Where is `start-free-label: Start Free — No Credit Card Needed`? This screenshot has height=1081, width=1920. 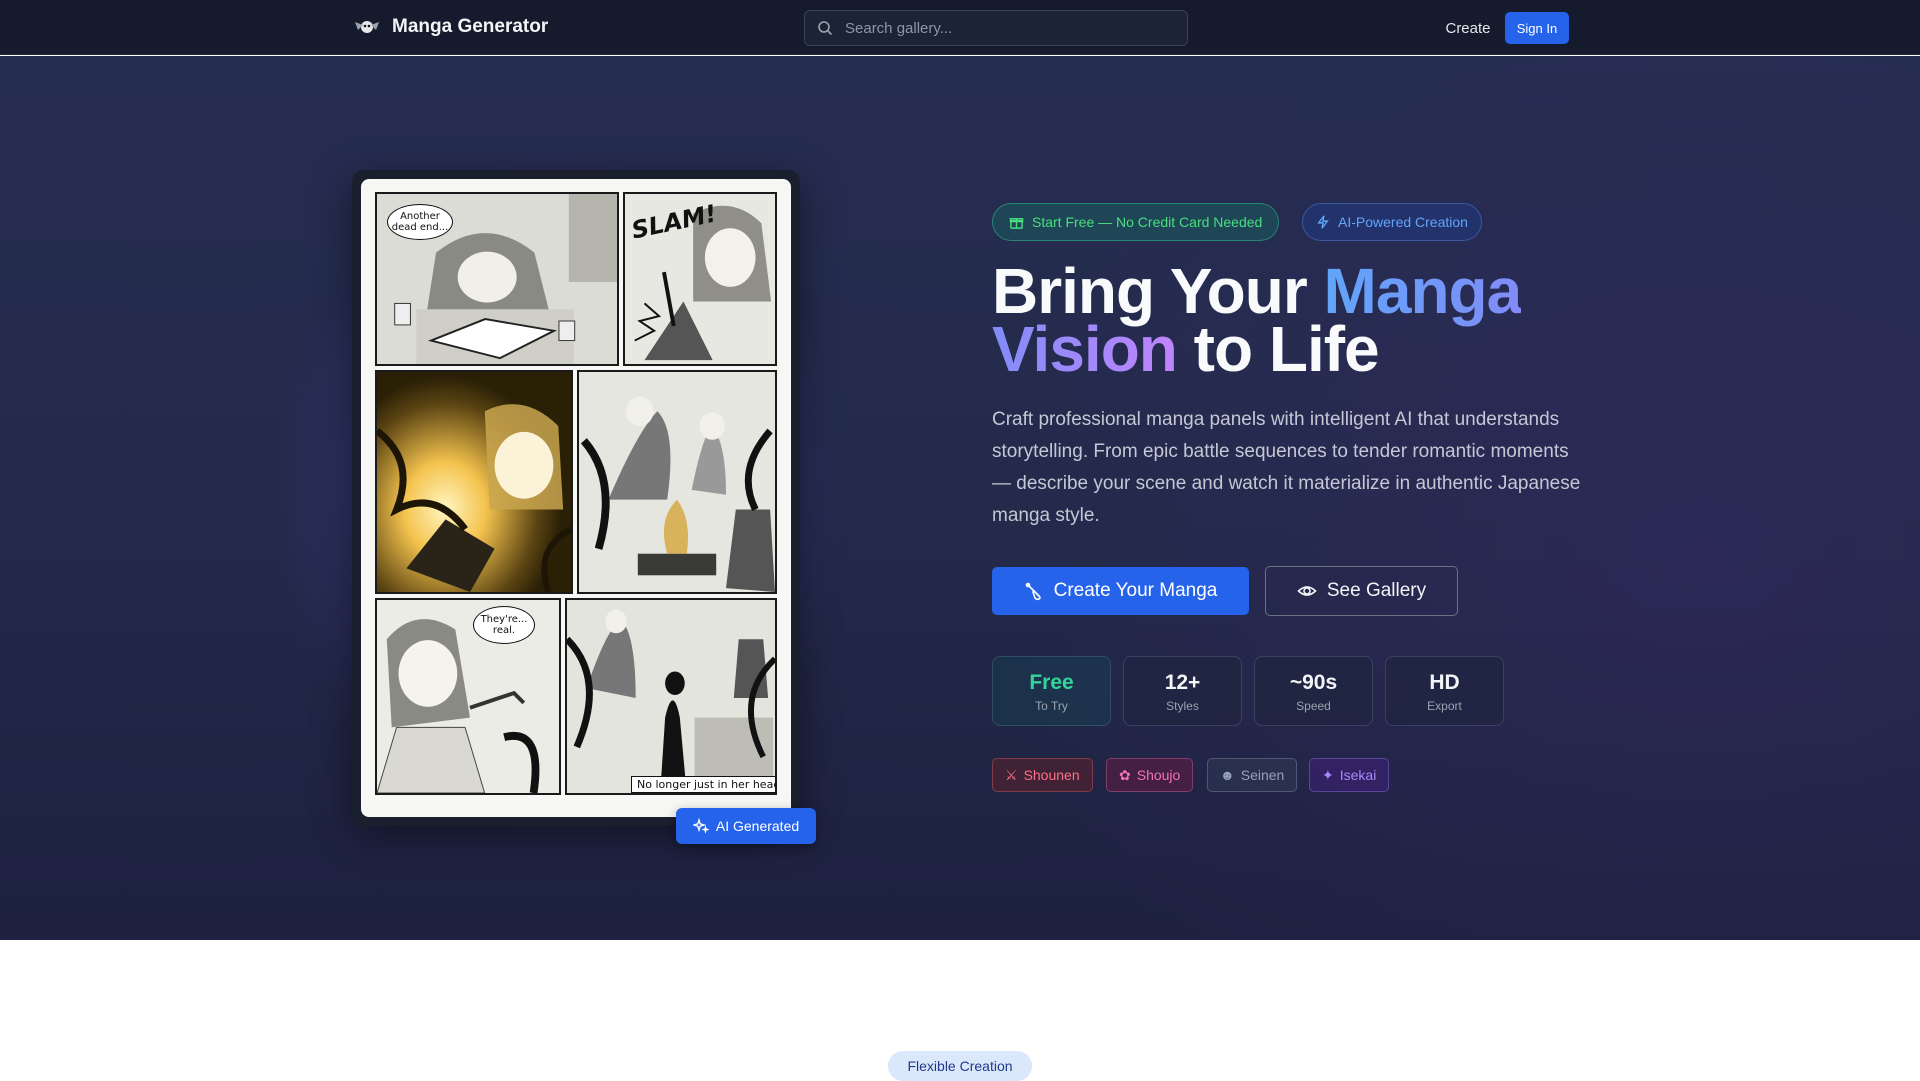
start-free-label: Start Free — No Credit Card Needed is located at coordinates (1147, 222).